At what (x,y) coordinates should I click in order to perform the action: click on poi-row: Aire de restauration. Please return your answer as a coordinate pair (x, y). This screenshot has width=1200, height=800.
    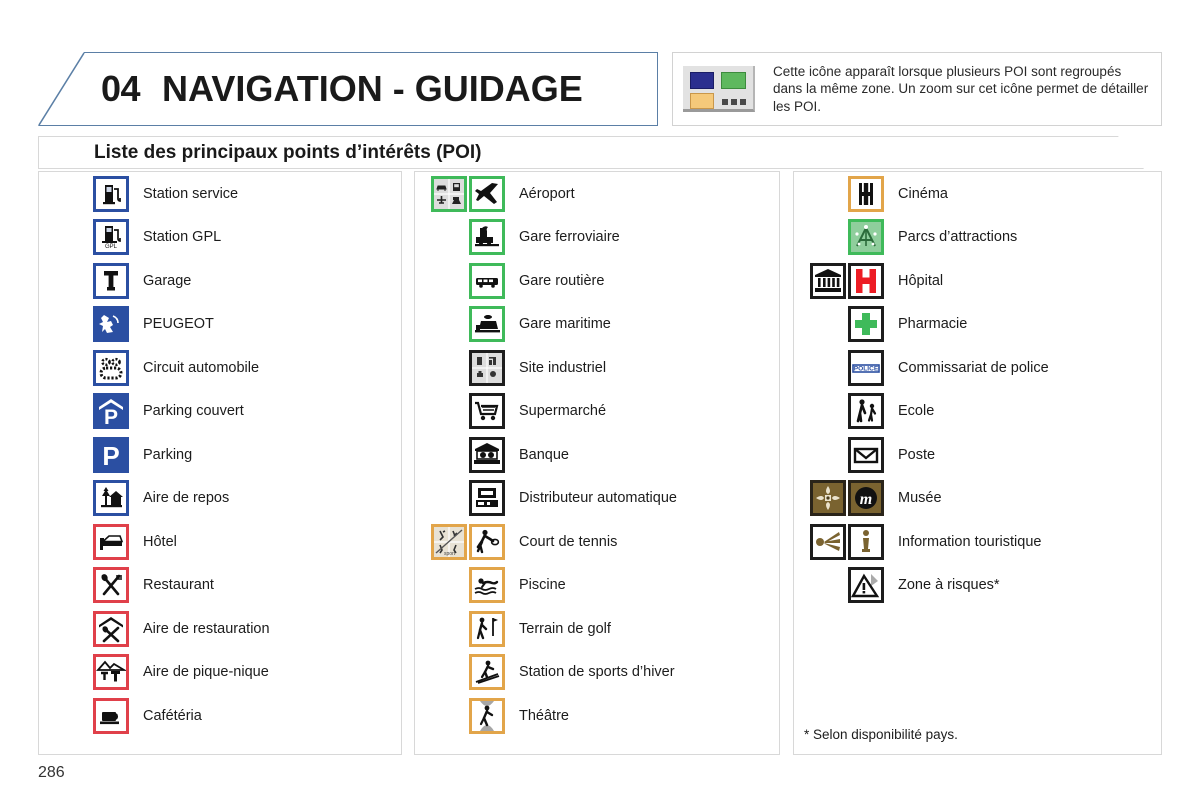
    Looking at the image, I should click on (220, 629).